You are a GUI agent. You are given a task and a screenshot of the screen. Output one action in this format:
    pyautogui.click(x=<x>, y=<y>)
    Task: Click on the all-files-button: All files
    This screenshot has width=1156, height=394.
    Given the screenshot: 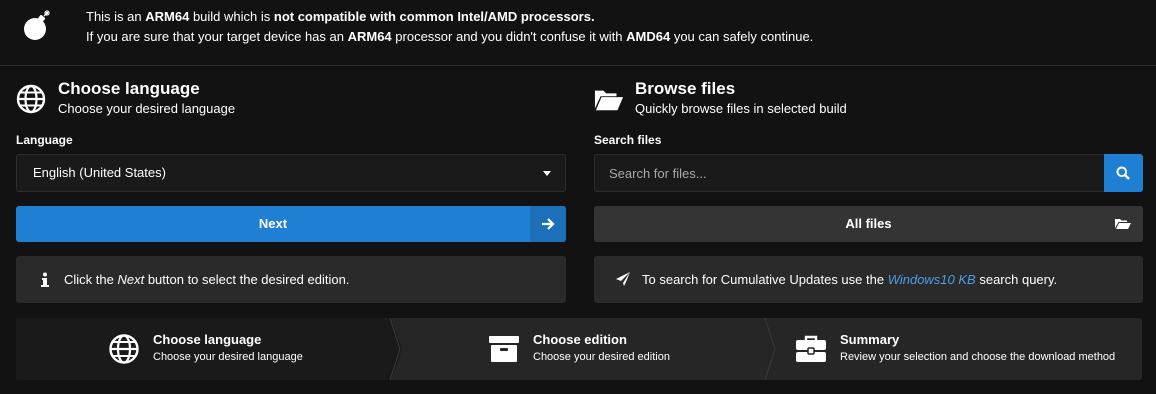 What is the action you would take?
    pyautogui.click(x=868, y=224)
    